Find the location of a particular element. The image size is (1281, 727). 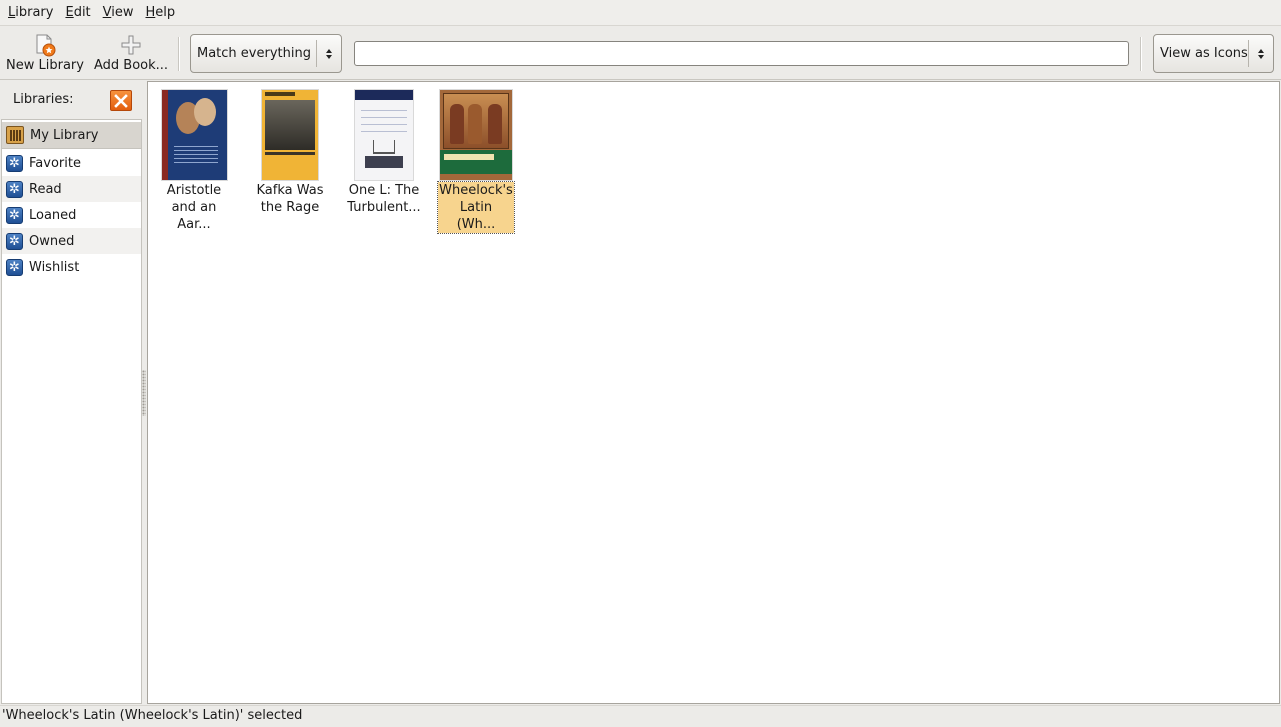

book-title: Kafka Was the Rage is located at coordinates (290, 199).